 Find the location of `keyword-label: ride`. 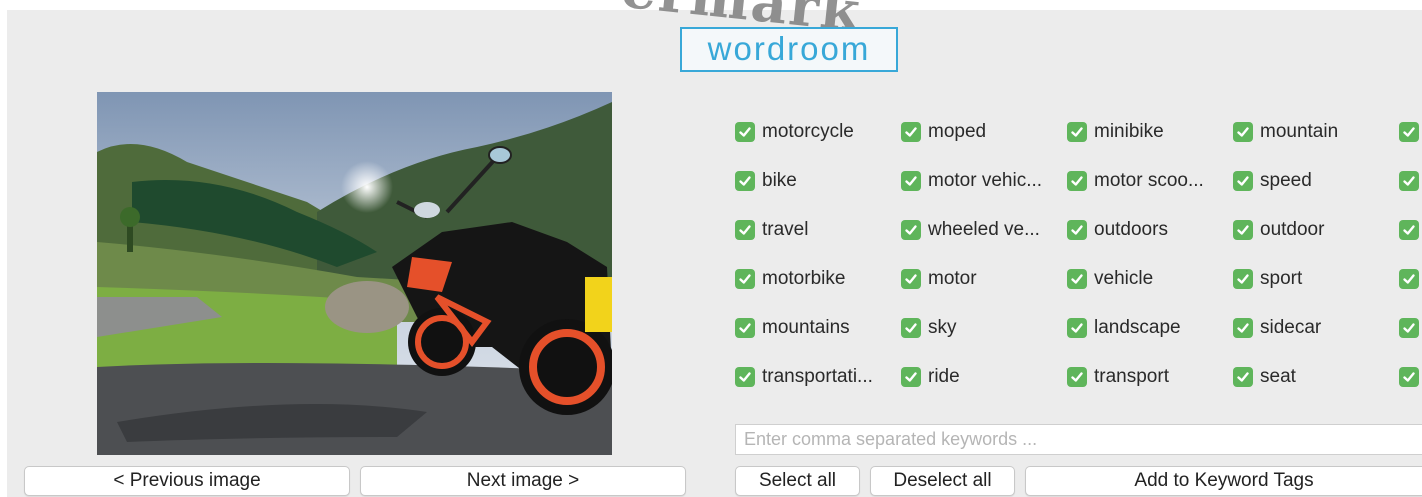

keyword-label: ride is located at coordinates (944, 376).